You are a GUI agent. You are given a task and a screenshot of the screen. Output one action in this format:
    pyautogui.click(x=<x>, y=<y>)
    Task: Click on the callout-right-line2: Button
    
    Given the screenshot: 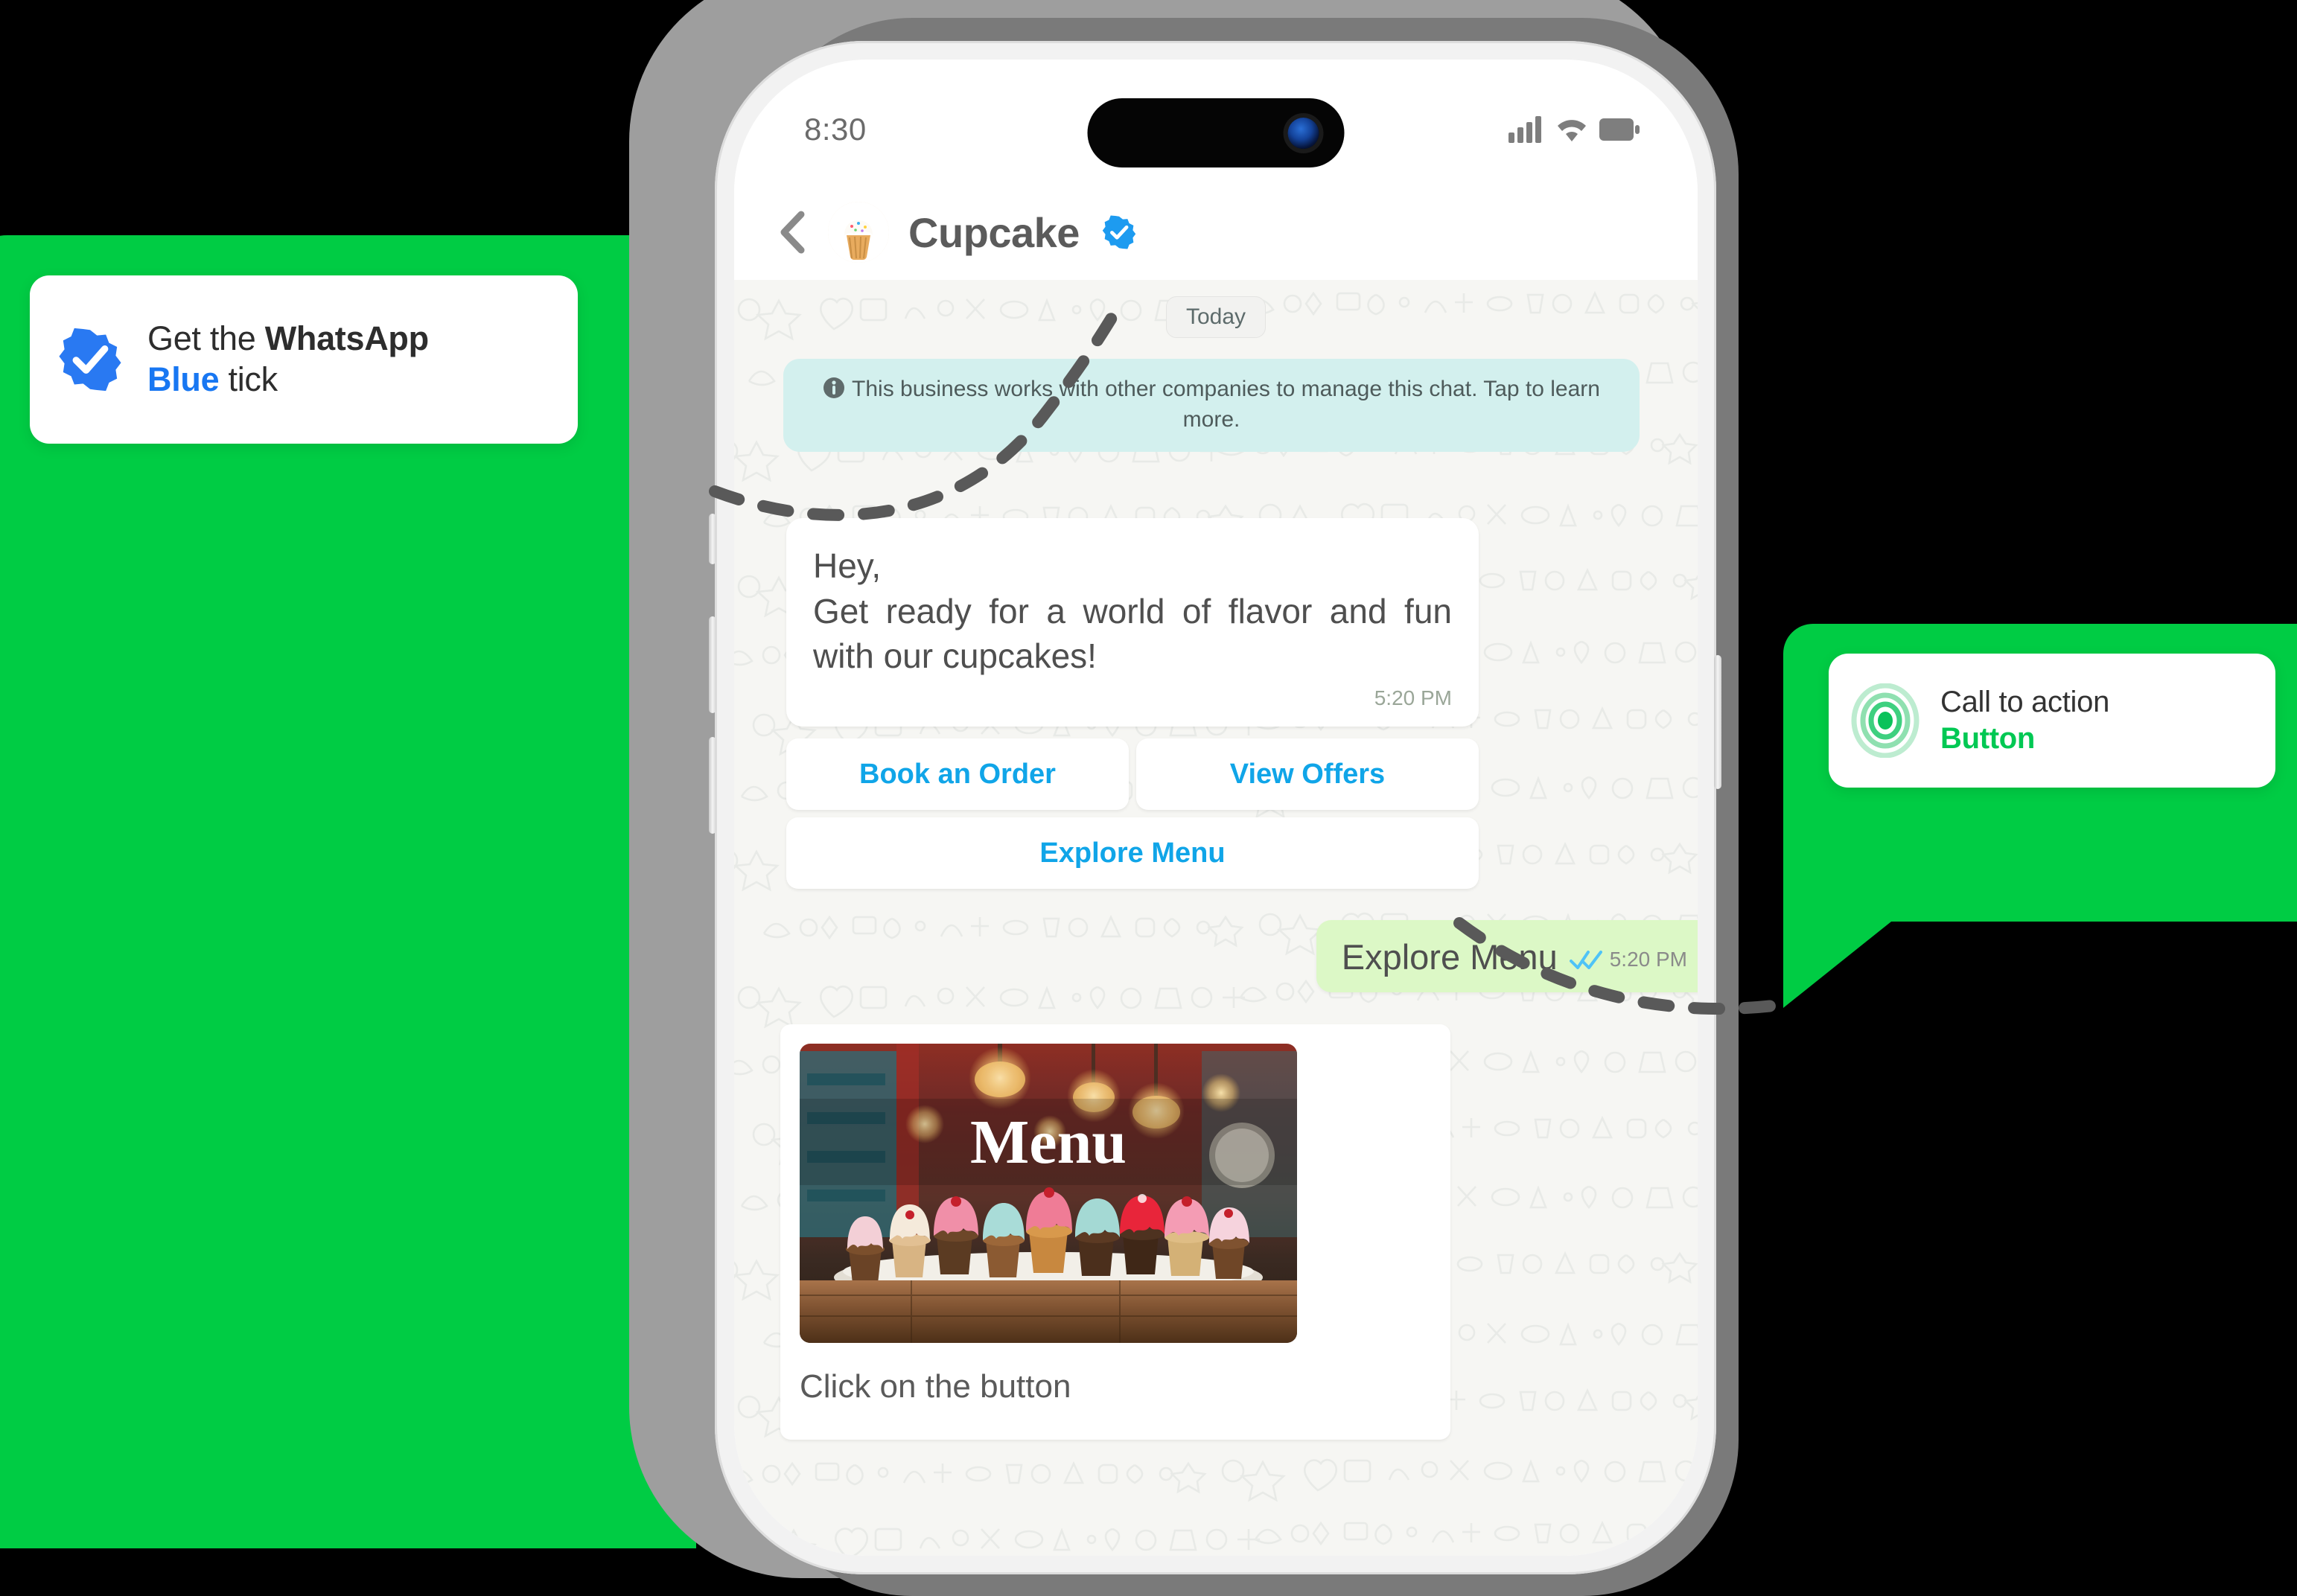 What is the action you would take?
    pyautogui.click(x=1988, y=738)
    